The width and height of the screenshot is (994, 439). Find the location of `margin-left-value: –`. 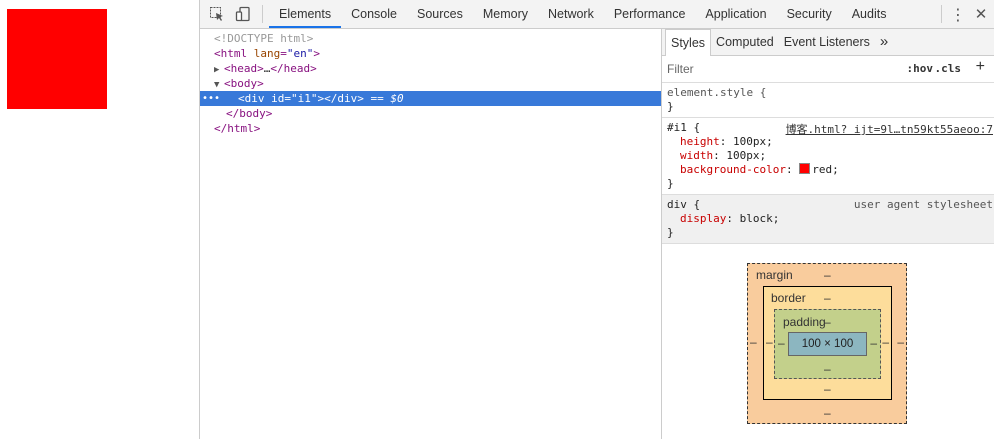

margin-left-value: – is located at coordinates (753, 342).